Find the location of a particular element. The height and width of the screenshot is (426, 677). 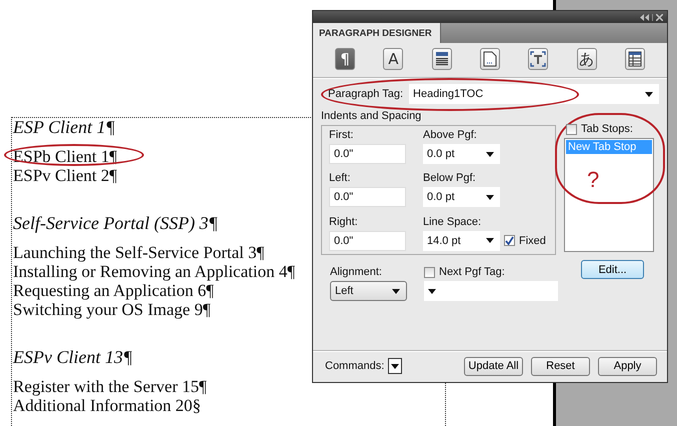

toolbar-button: ¶ is located at coordinates (345, 59).